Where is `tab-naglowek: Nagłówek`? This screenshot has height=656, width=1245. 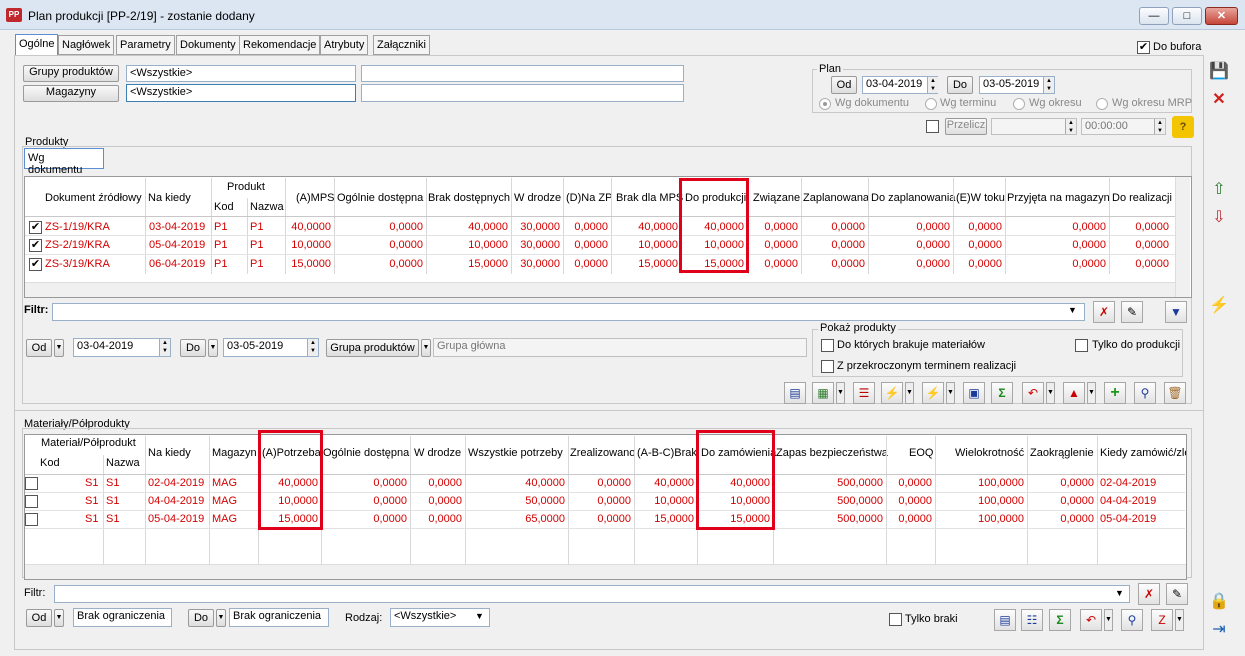
tab-naglowek: Nagłówek is located at coordinates (86, 45).